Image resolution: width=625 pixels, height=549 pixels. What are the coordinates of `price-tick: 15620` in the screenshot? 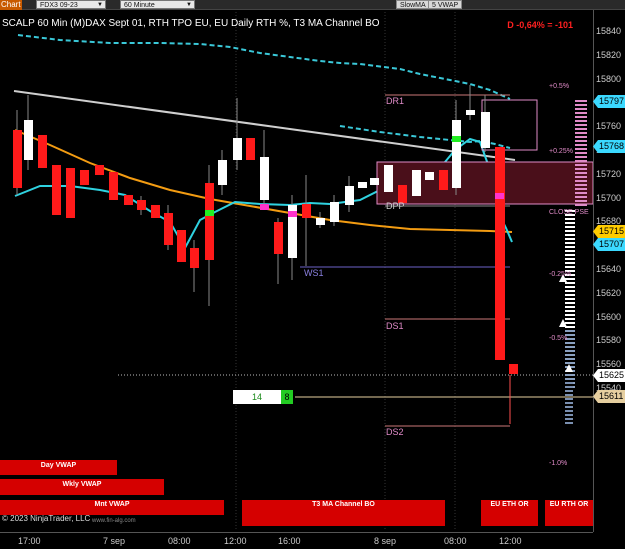 It's located at (609, 292).